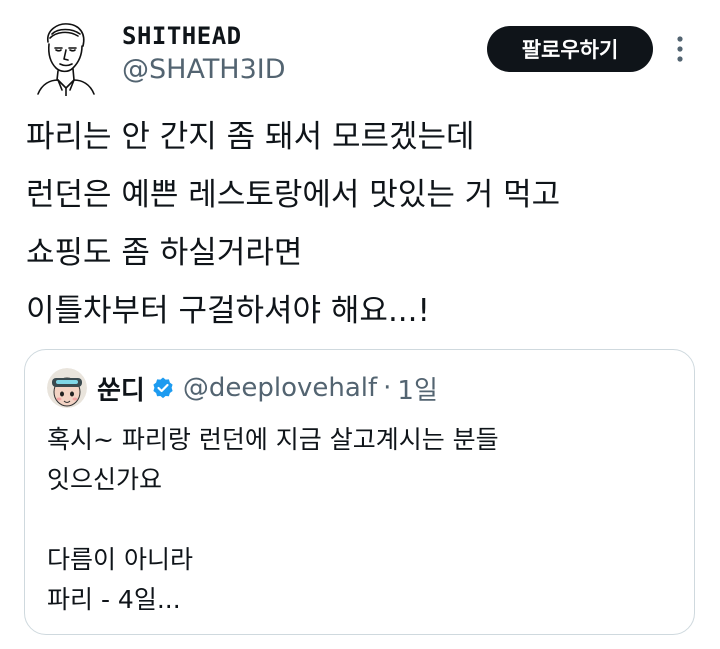 The image size is (720, 649). I want to click on quote-author-display-name: 쑨디, so click(121, 388).